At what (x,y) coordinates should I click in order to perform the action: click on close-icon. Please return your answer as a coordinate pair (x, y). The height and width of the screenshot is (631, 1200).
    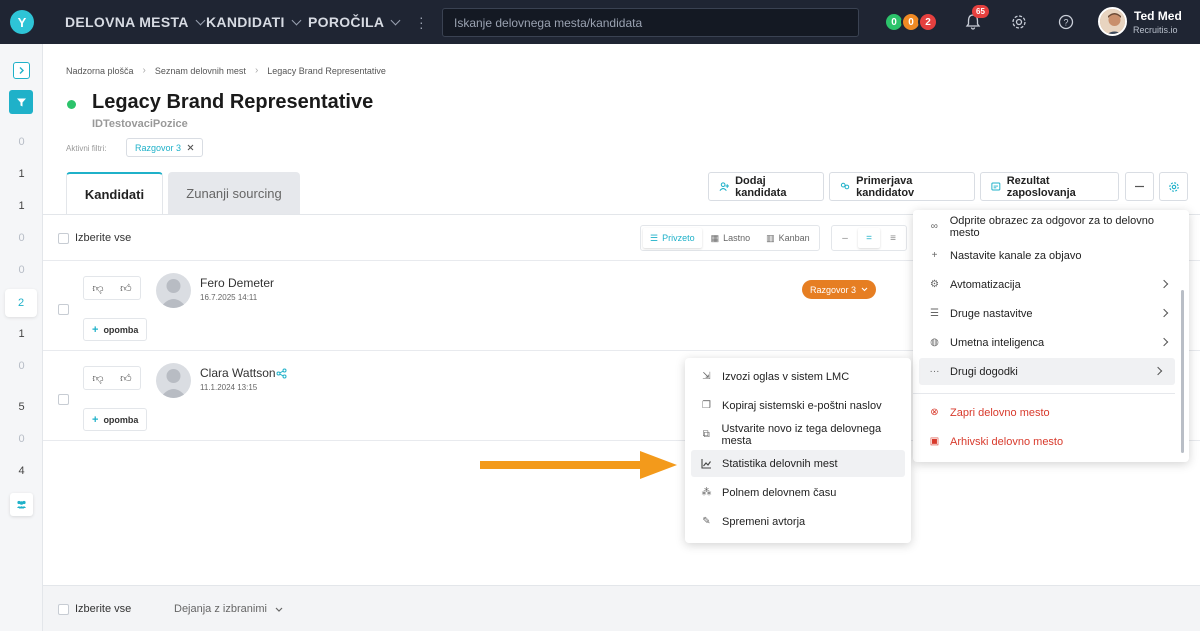
    Looking at the image, I should click on (190, 147).